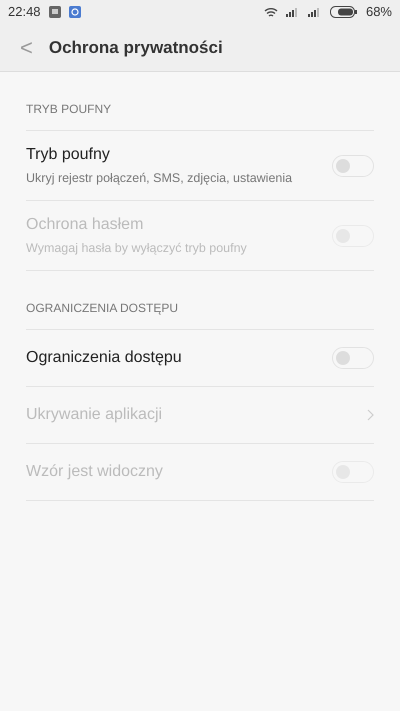 This screenshot has height=711, width=400. What do you see at coordinates (94, 415) in the screenshot?
I see `setting-title: Ukrywanie aplikacji` at bounding box center [94, 415].